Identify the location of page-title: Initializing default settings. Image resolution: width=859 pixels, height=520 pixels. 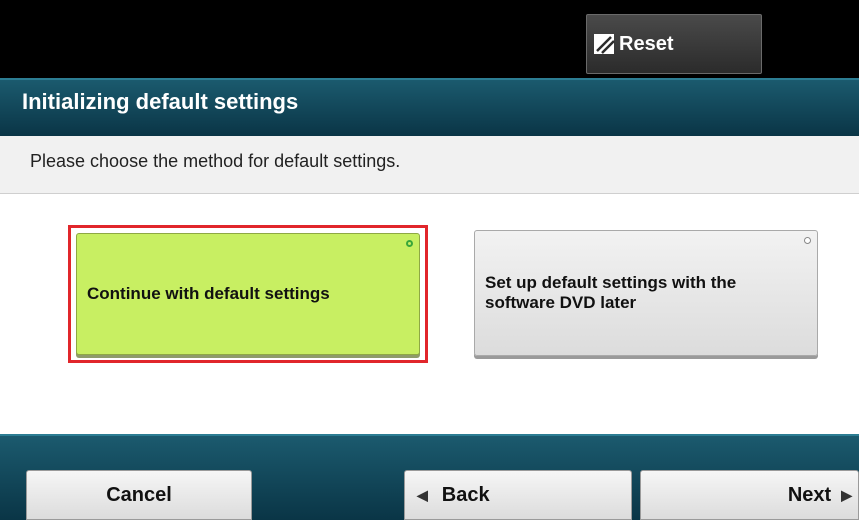
(160, 101).